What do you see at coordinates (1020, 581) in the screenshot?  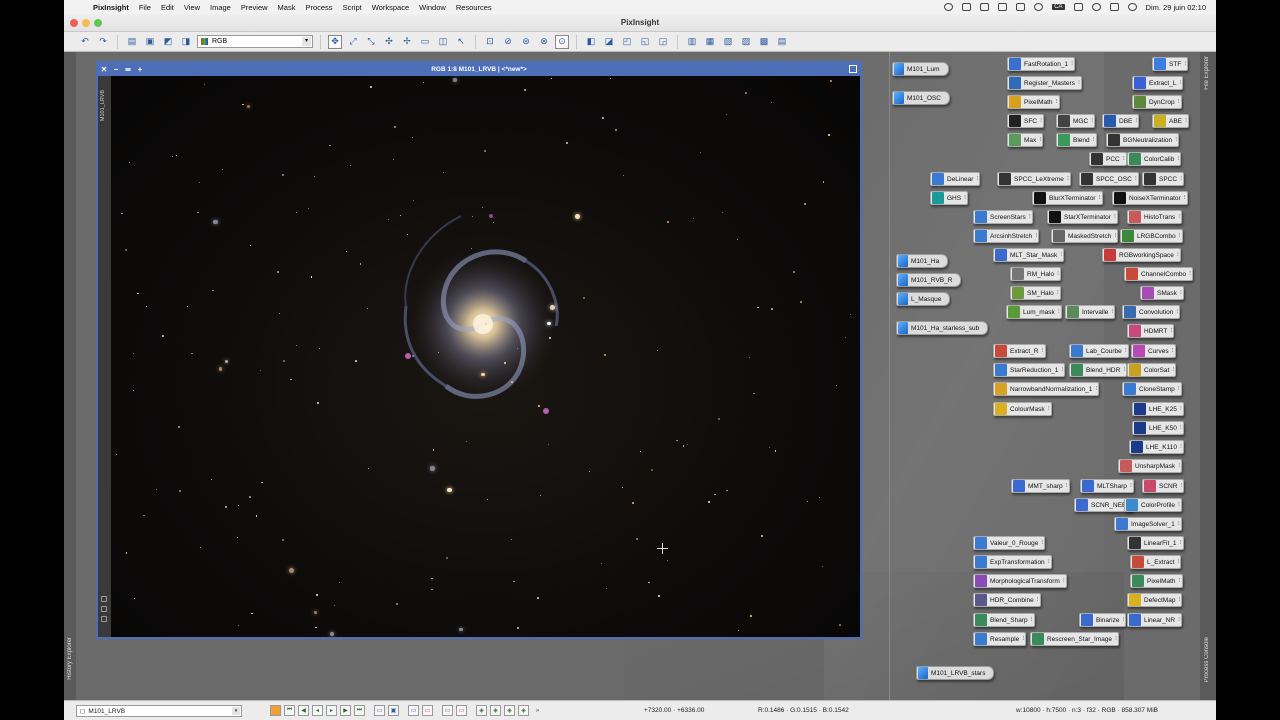 I see `process-icon: MorphologicalTransform ⁝` at bounding box center [1020, 581].